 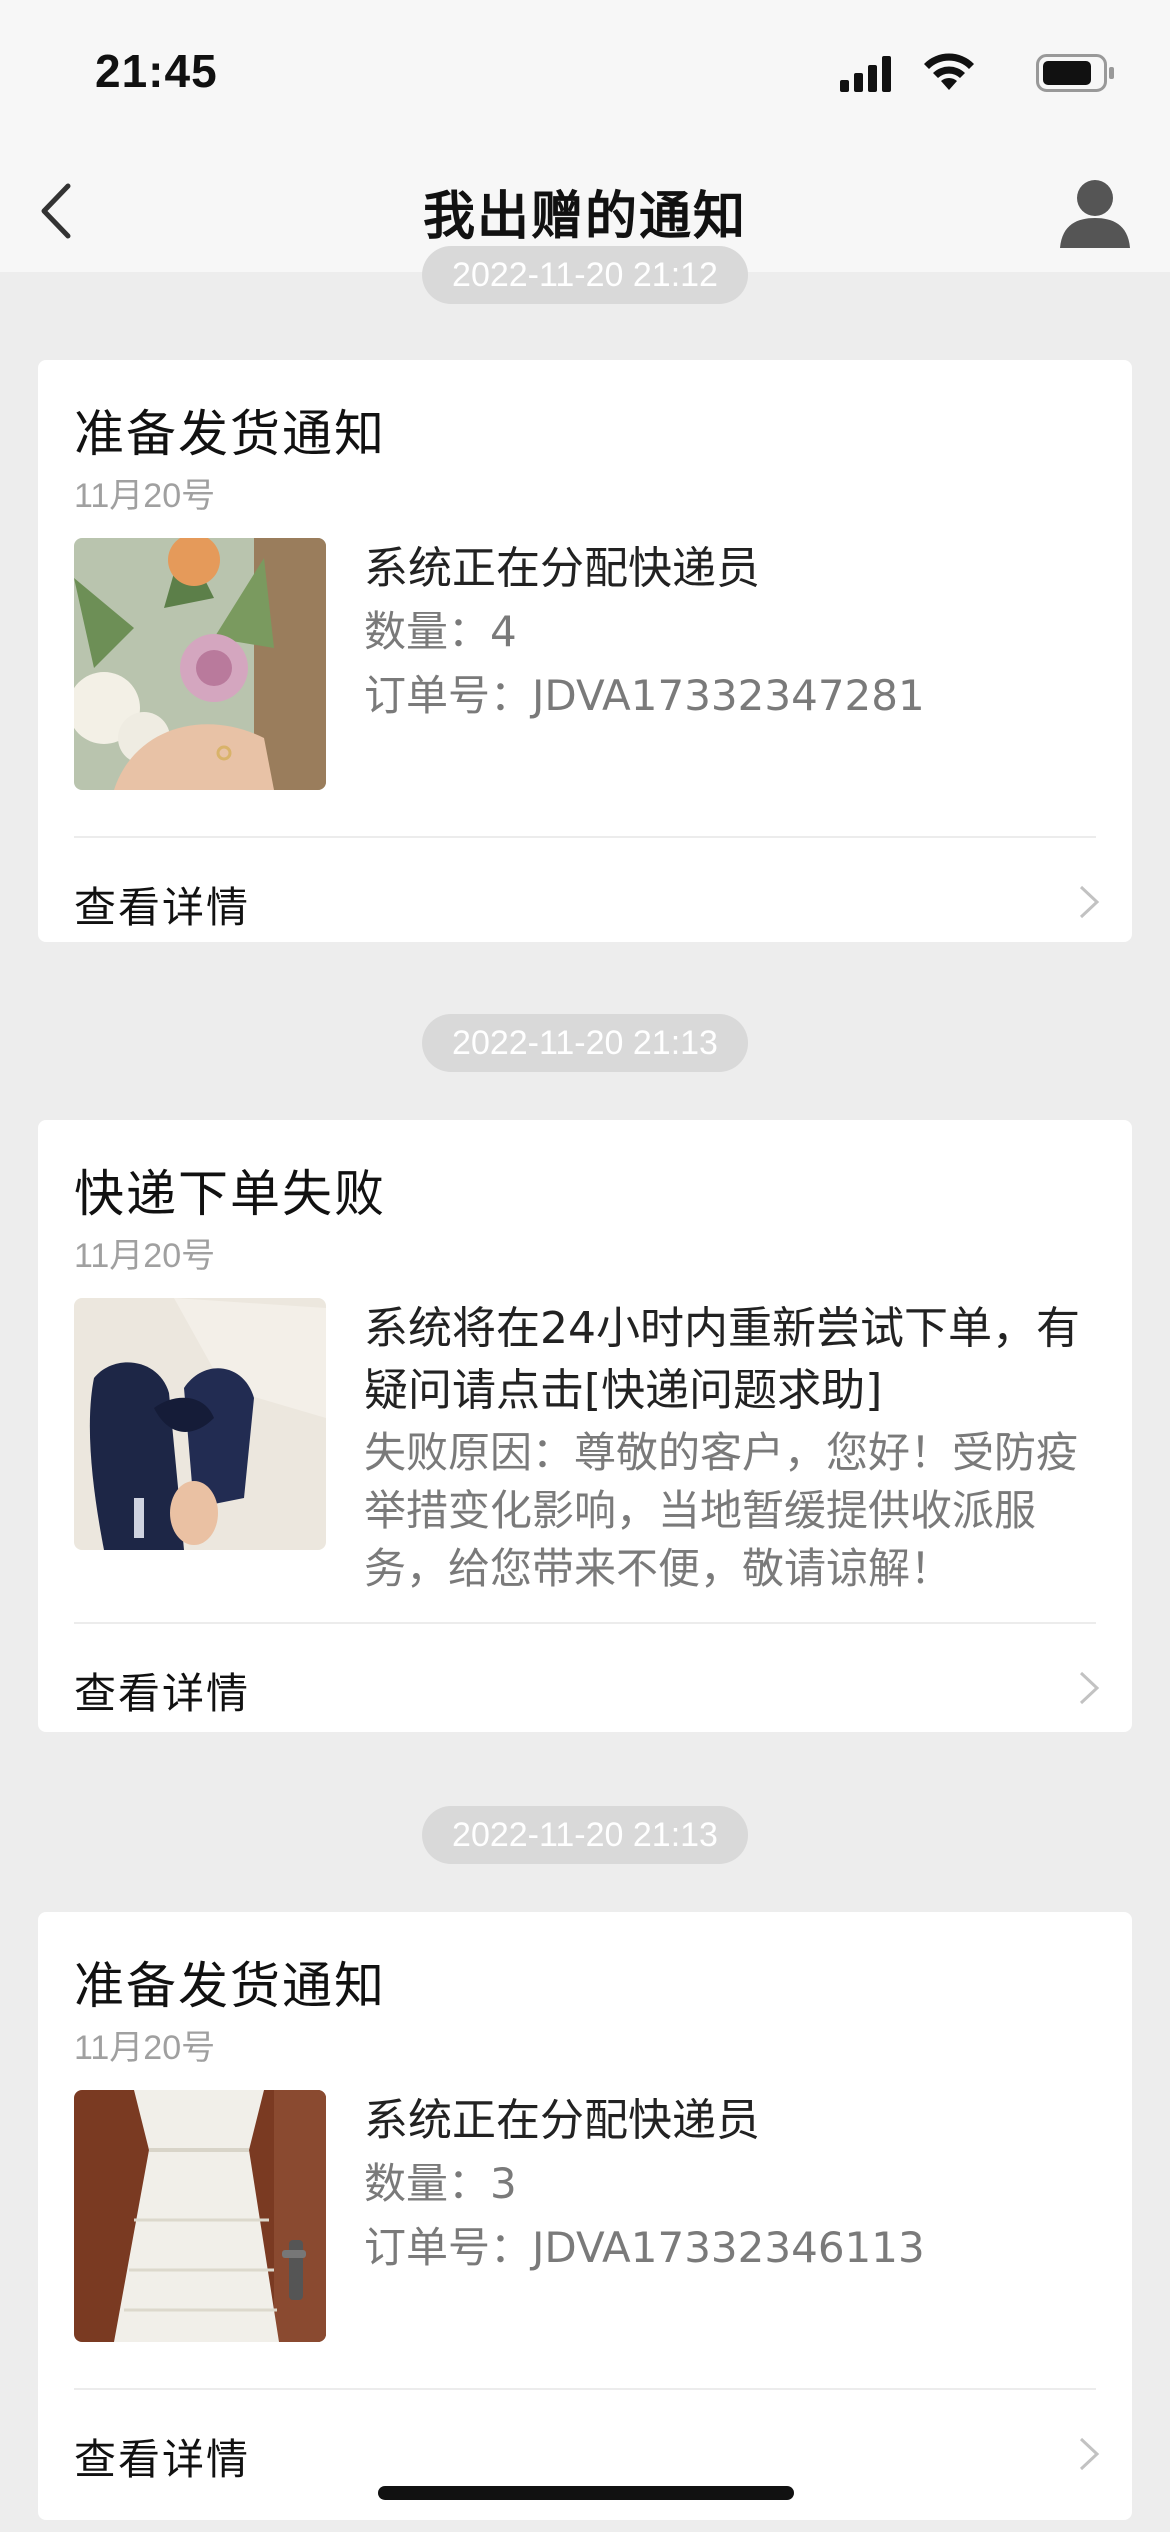 What do you see at coordinates (644, 2247) in the screenshot?
I see `order-number: 订单号：JDVA17332346113` at bounding box center [644, 2247].